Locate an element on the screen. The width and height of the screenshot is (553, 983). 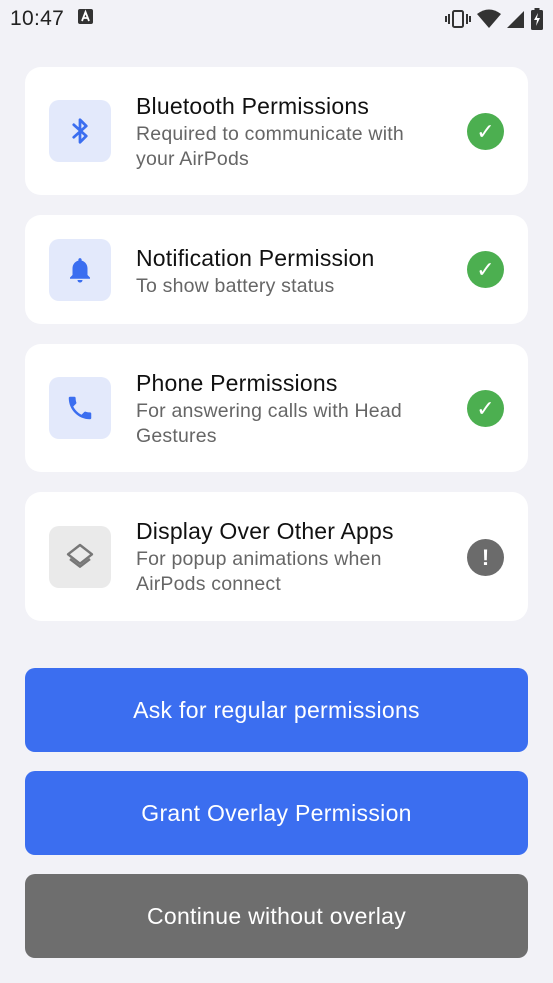
card-title: Display Over Other Apps is located at coordinates (265, 531).